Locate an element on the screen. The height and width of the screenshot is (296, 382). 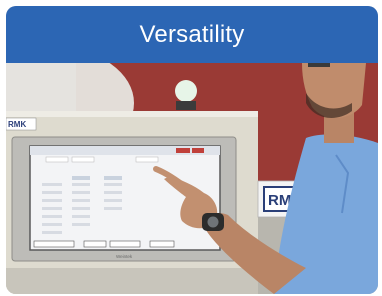
hmi-brand-label: Weintek is located at coordinates (124, 256).